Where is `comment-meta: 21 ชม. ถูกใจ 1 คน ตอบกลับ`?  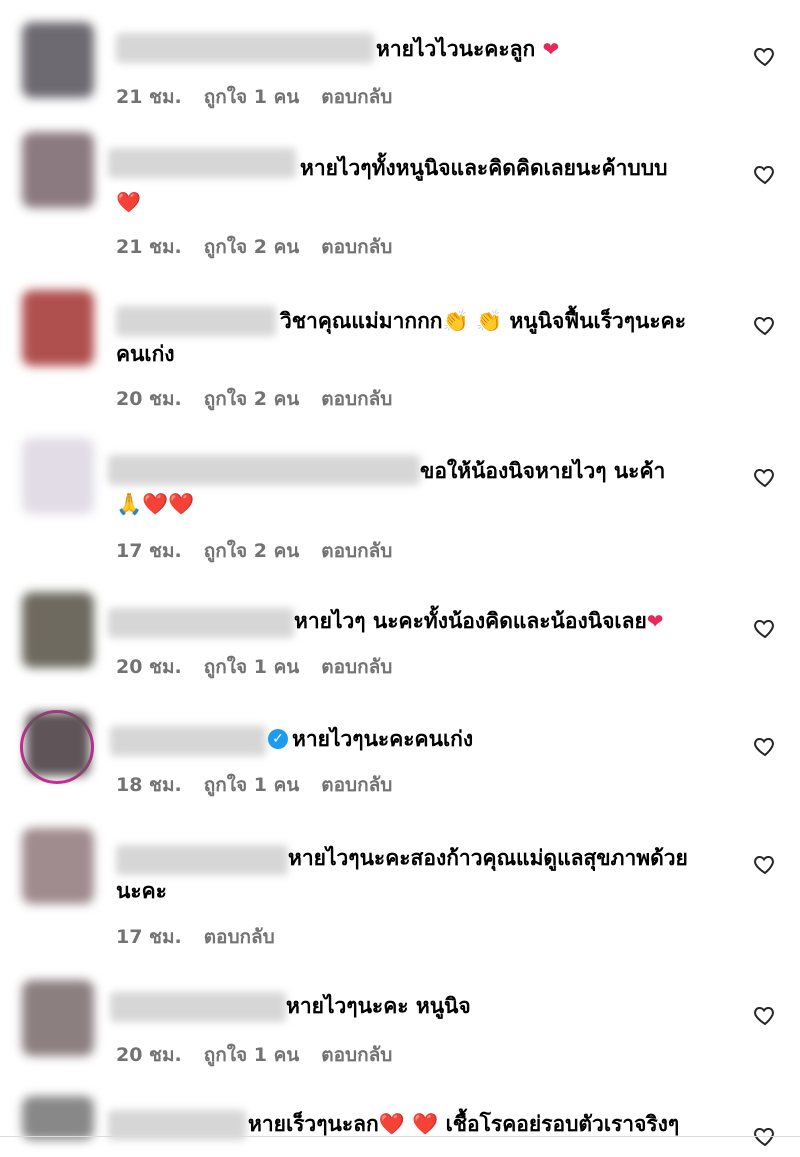 comment-meta: 21 ชม. ถูกใจ 1 คน ตอบกลับ is located at coordinates (254, 97).